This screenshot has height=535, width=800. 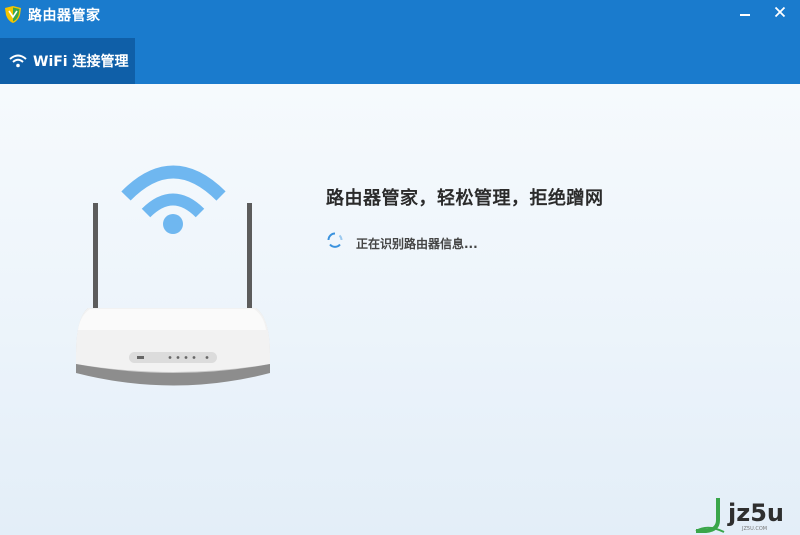 I want to click on close-icon, so click(x=780, y=12).